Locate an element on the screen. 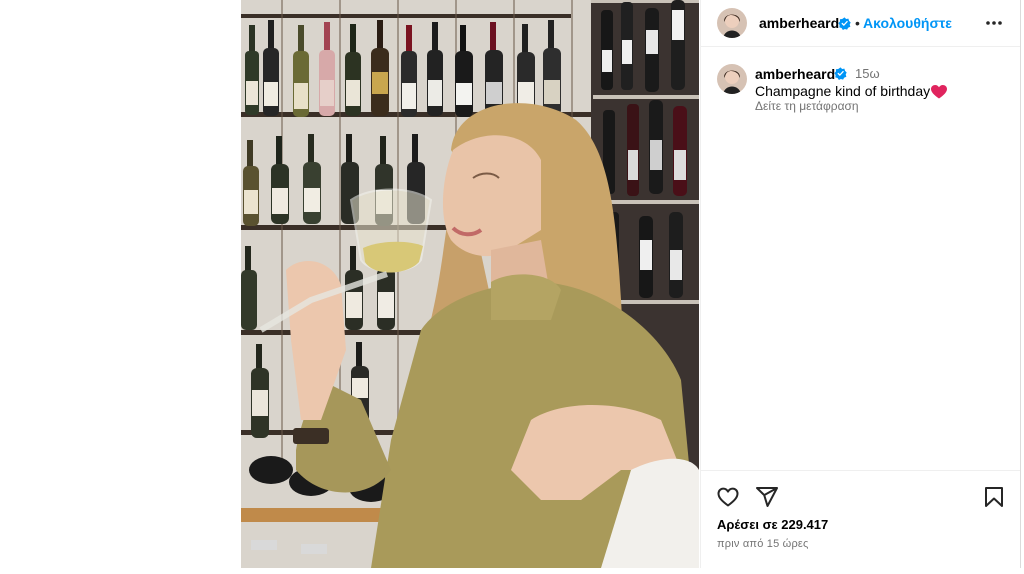  post-header: amberheard • Ακολουθήστε is located at coordinates (860, 23).